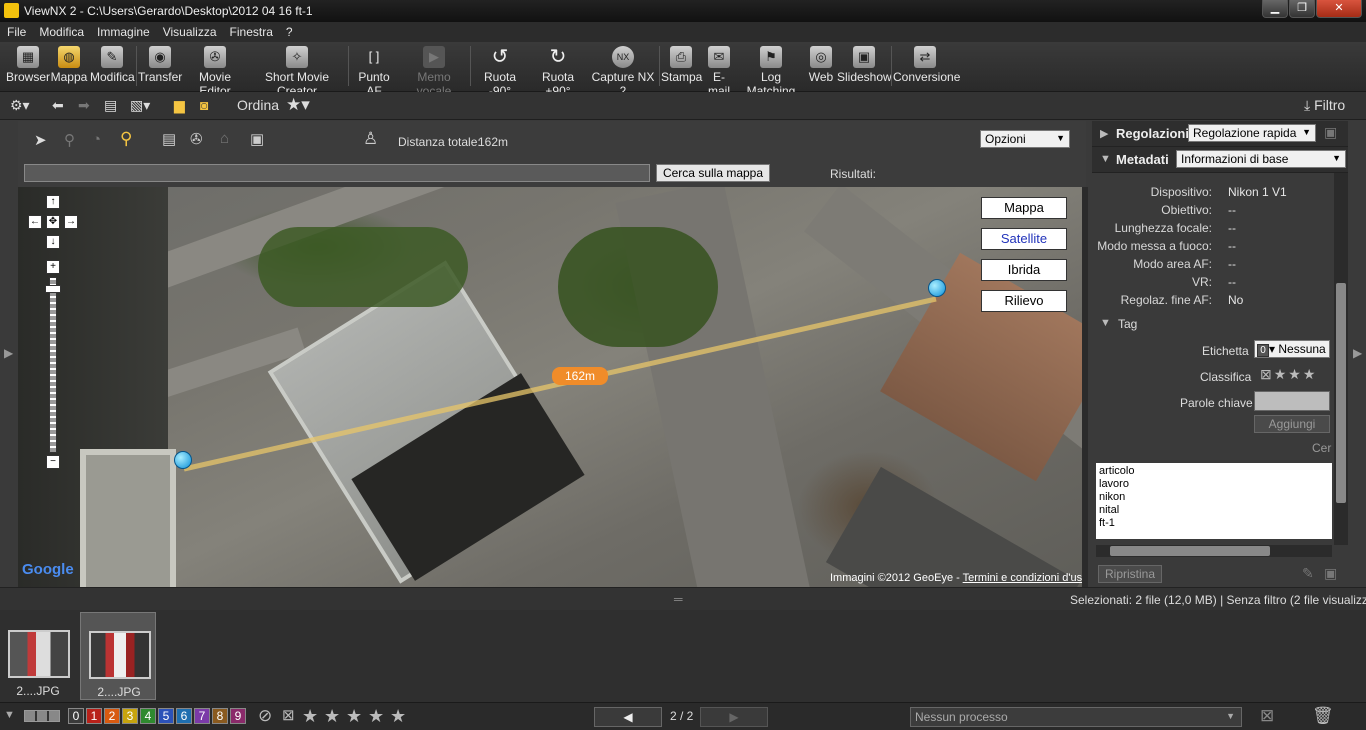 Image resolution: width=1366 pixels, height=730 pixels. I want to click on folder-open-icon: ▆, so click(179, 105).